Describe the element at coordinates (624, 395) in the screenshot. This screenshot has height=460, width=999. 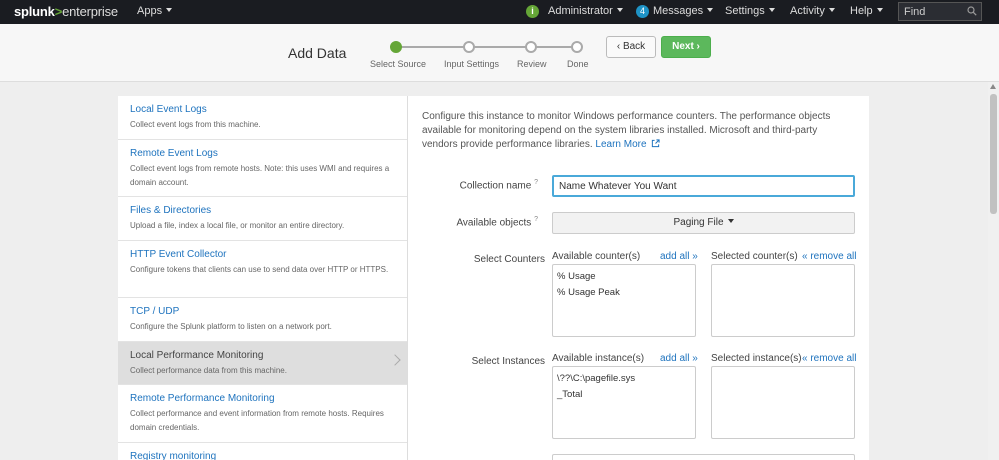
I see `list-item: _Total` at that location.